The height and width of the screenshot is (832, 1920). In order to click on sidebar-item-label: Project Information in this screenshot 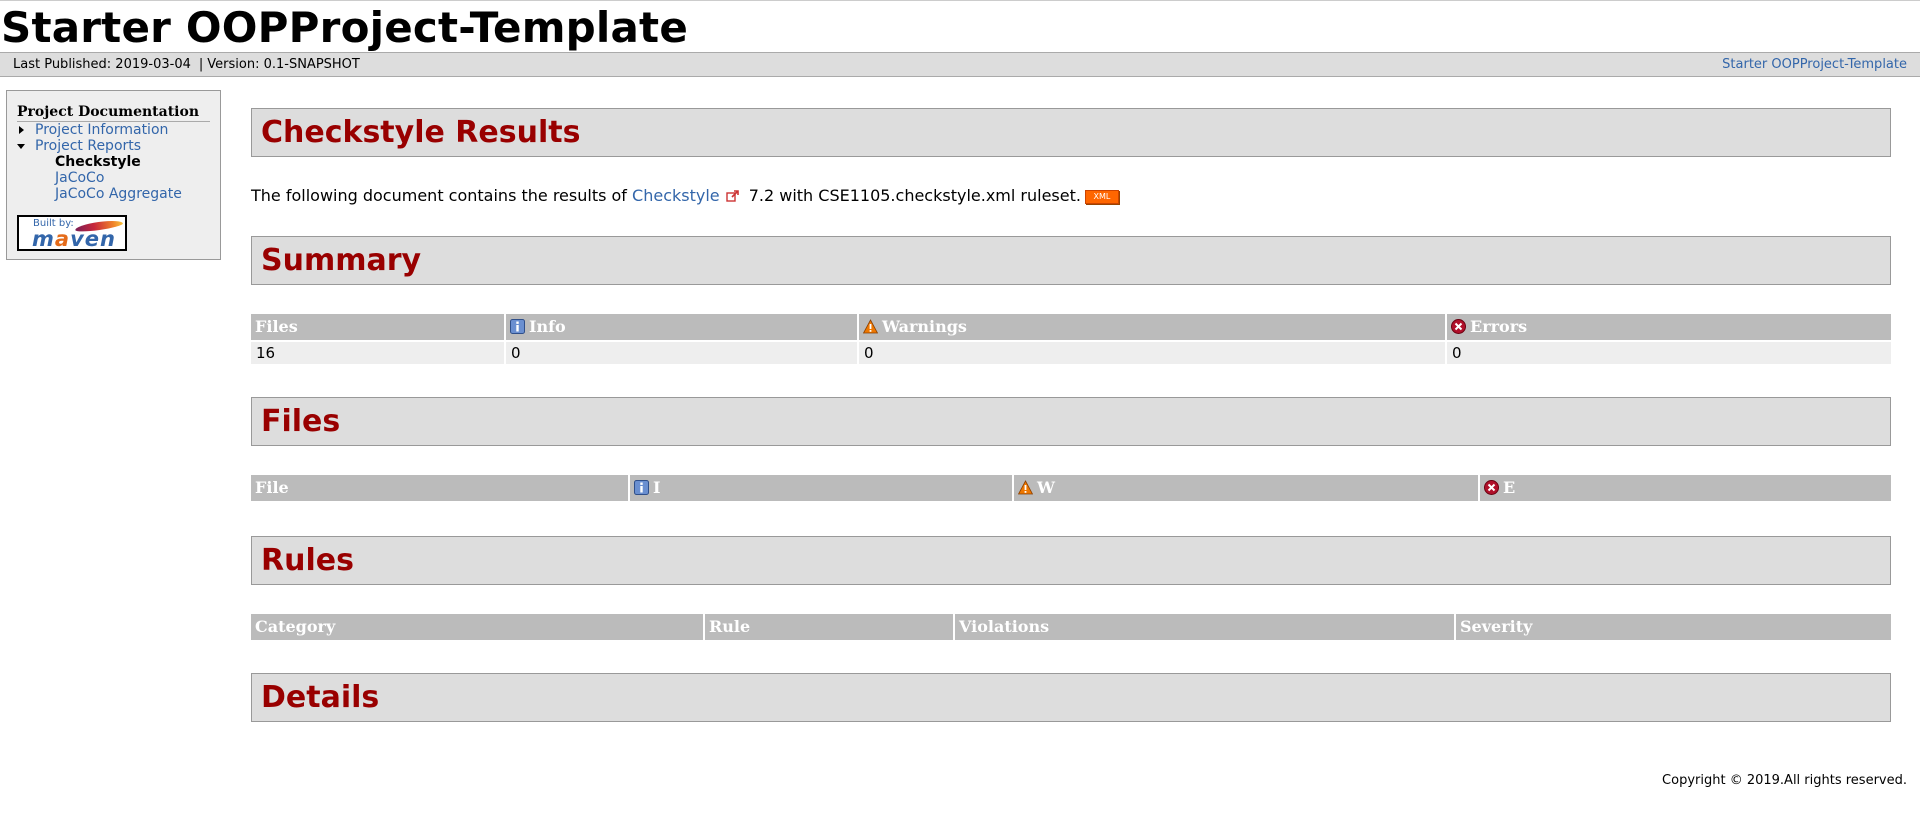, I will do `click(101, 130)`.